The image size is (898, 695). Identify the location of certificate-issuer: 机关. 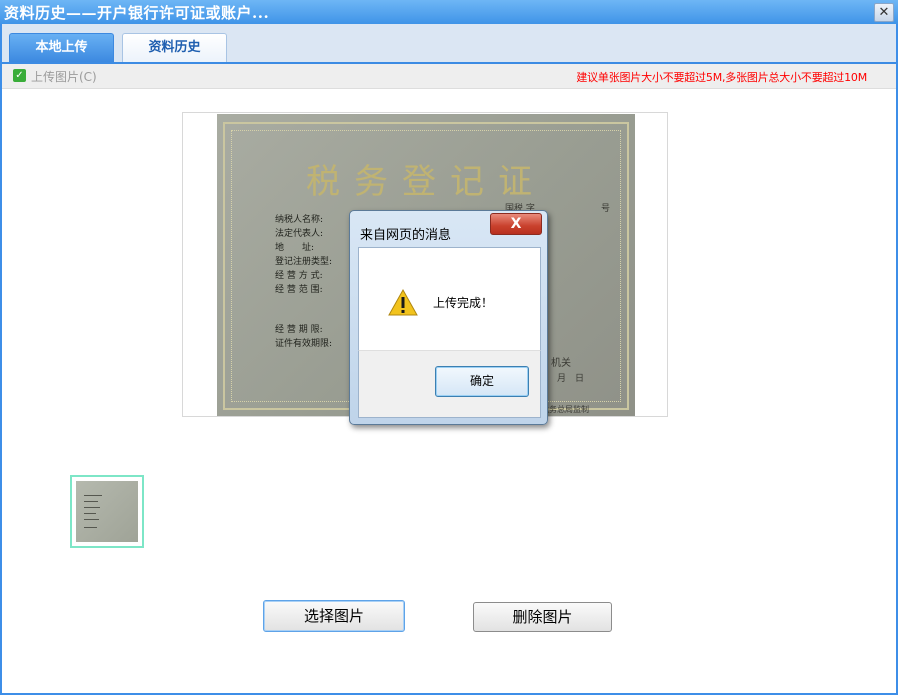
(561, 363).